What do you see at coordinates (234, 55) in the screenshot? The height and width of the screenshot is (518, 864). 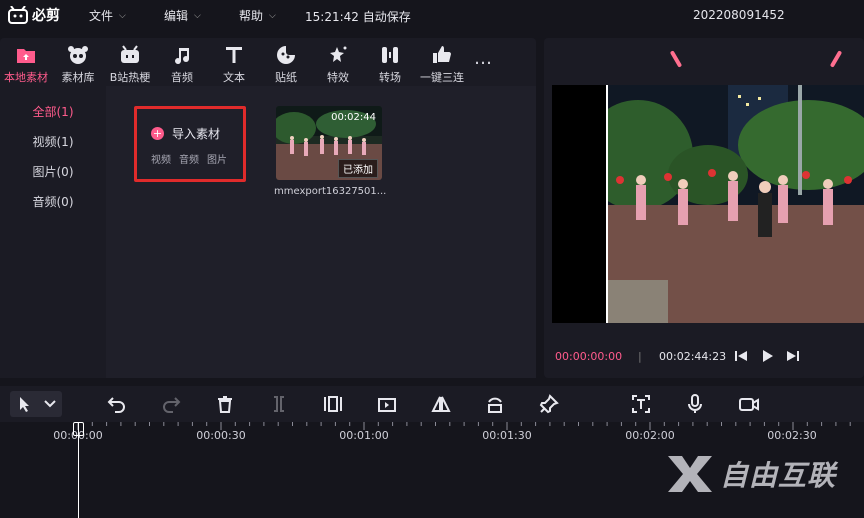 I see `text-t-icon` at bounding box center [234, 55].